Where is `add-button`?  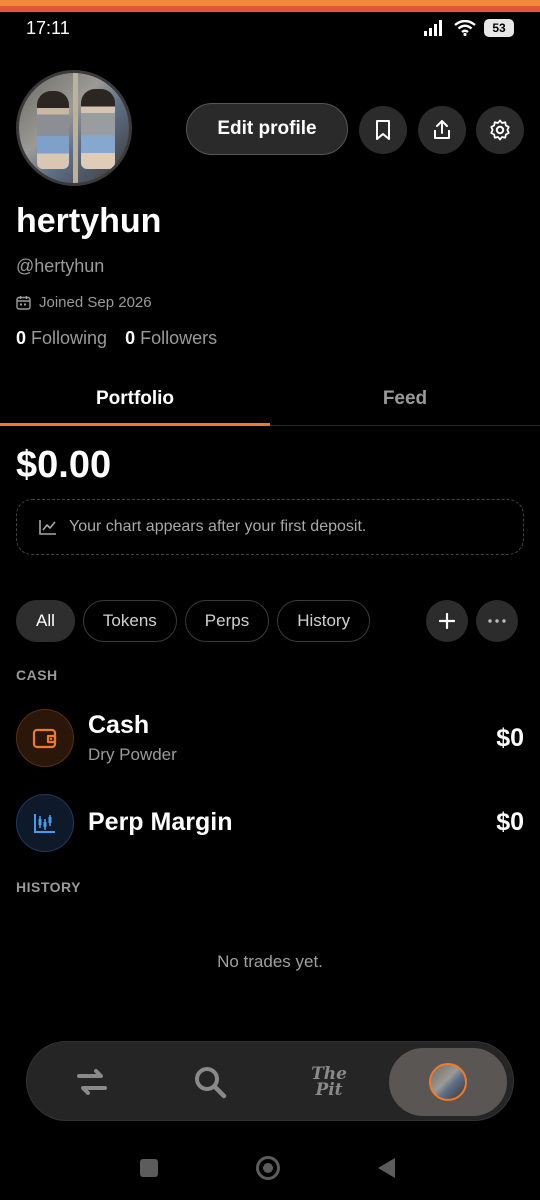
add-button is located at coordinates (447, 621).